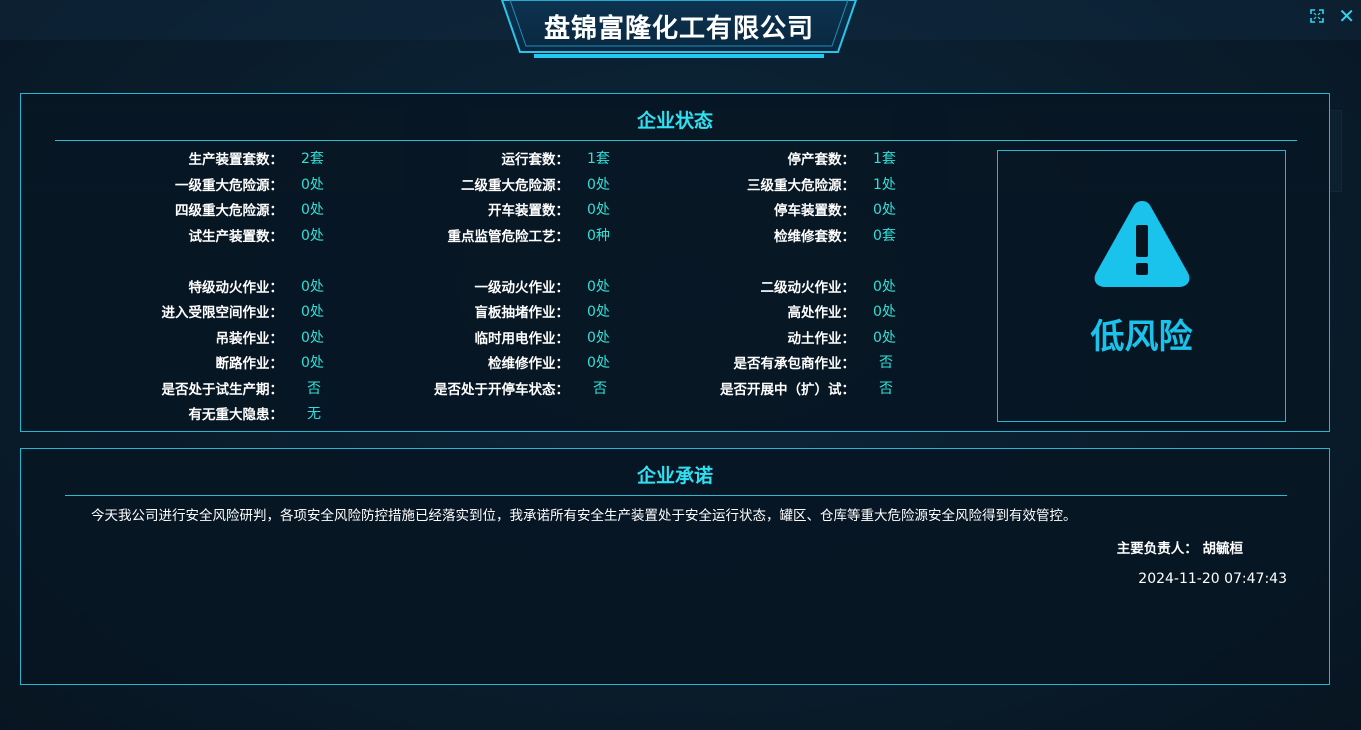 This screenshot has height=730, width=1361. Describe the element at coordinates (515, 186) in the screenshot. I see `status-label: 二级重大危险源：` at that location.